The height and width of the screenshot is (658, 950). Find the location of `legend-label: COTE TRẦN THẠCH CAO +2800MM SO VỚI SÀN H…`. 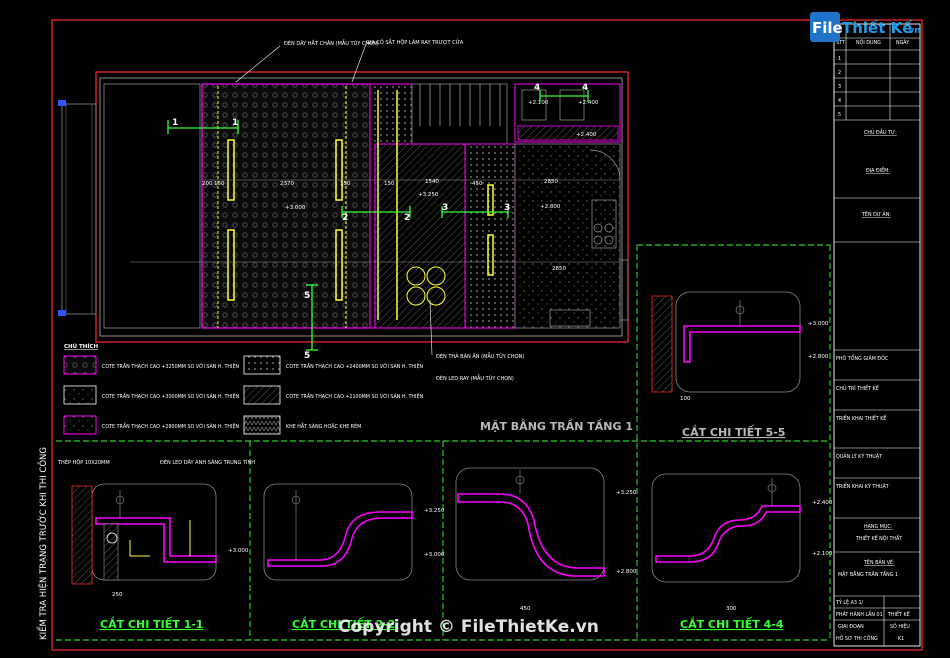

legend-label: COTE TRẦN THẠCH CAO +2800MM SO VỚI SÀN H… is located at coordinates (170, 426).